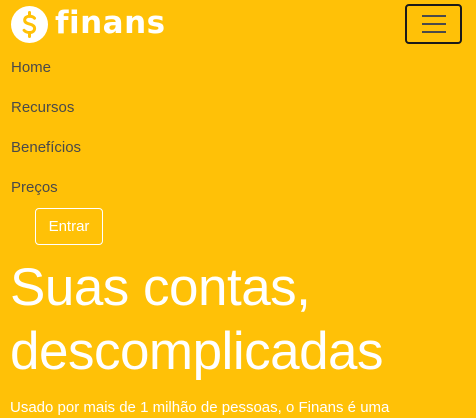 The width and height of the screenshot is (476, 418). I want to click on brand-logo: finans, so click(88, 24).